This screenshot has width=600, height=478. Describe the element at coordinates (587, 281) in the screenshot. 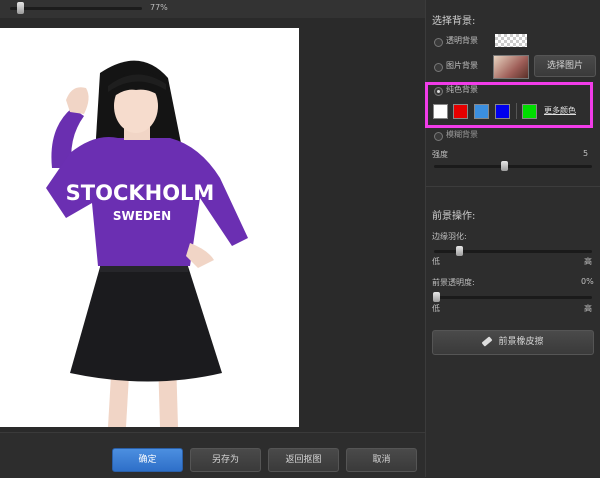

I see `opacity-value: 0%` at that location.